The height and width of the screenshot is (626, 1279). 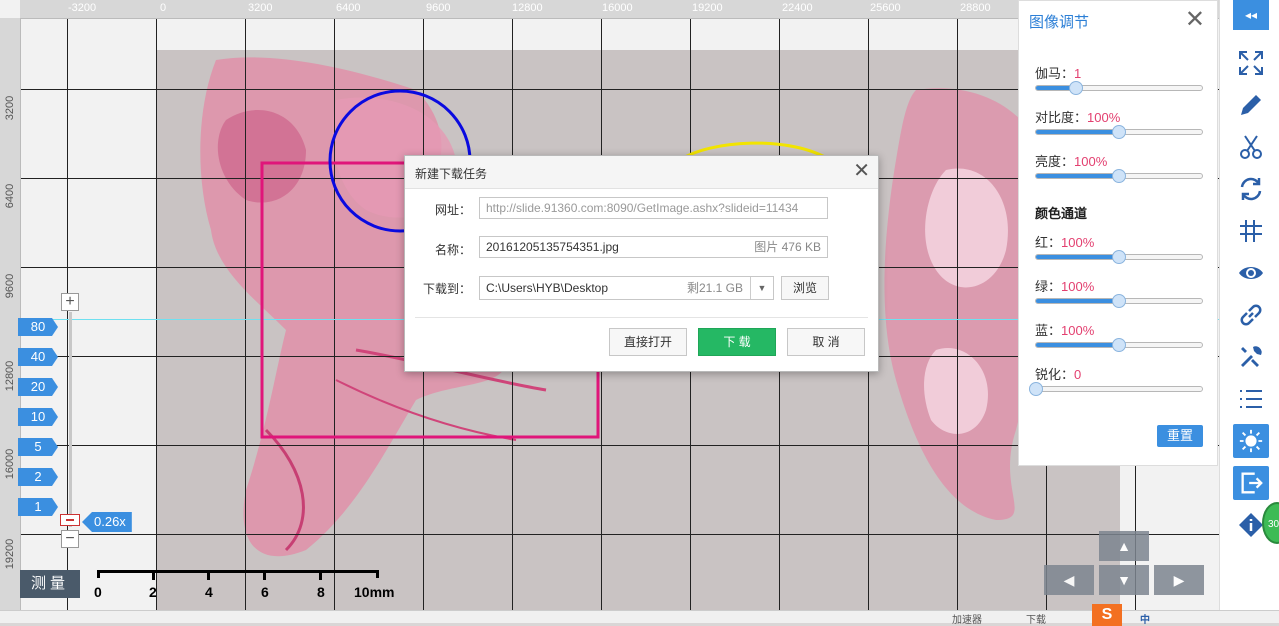 What do you see at coordinates (1107, 615) in the screenshot?
I see `sogou-ime-icon: S` at bounding box center [1107, 615].